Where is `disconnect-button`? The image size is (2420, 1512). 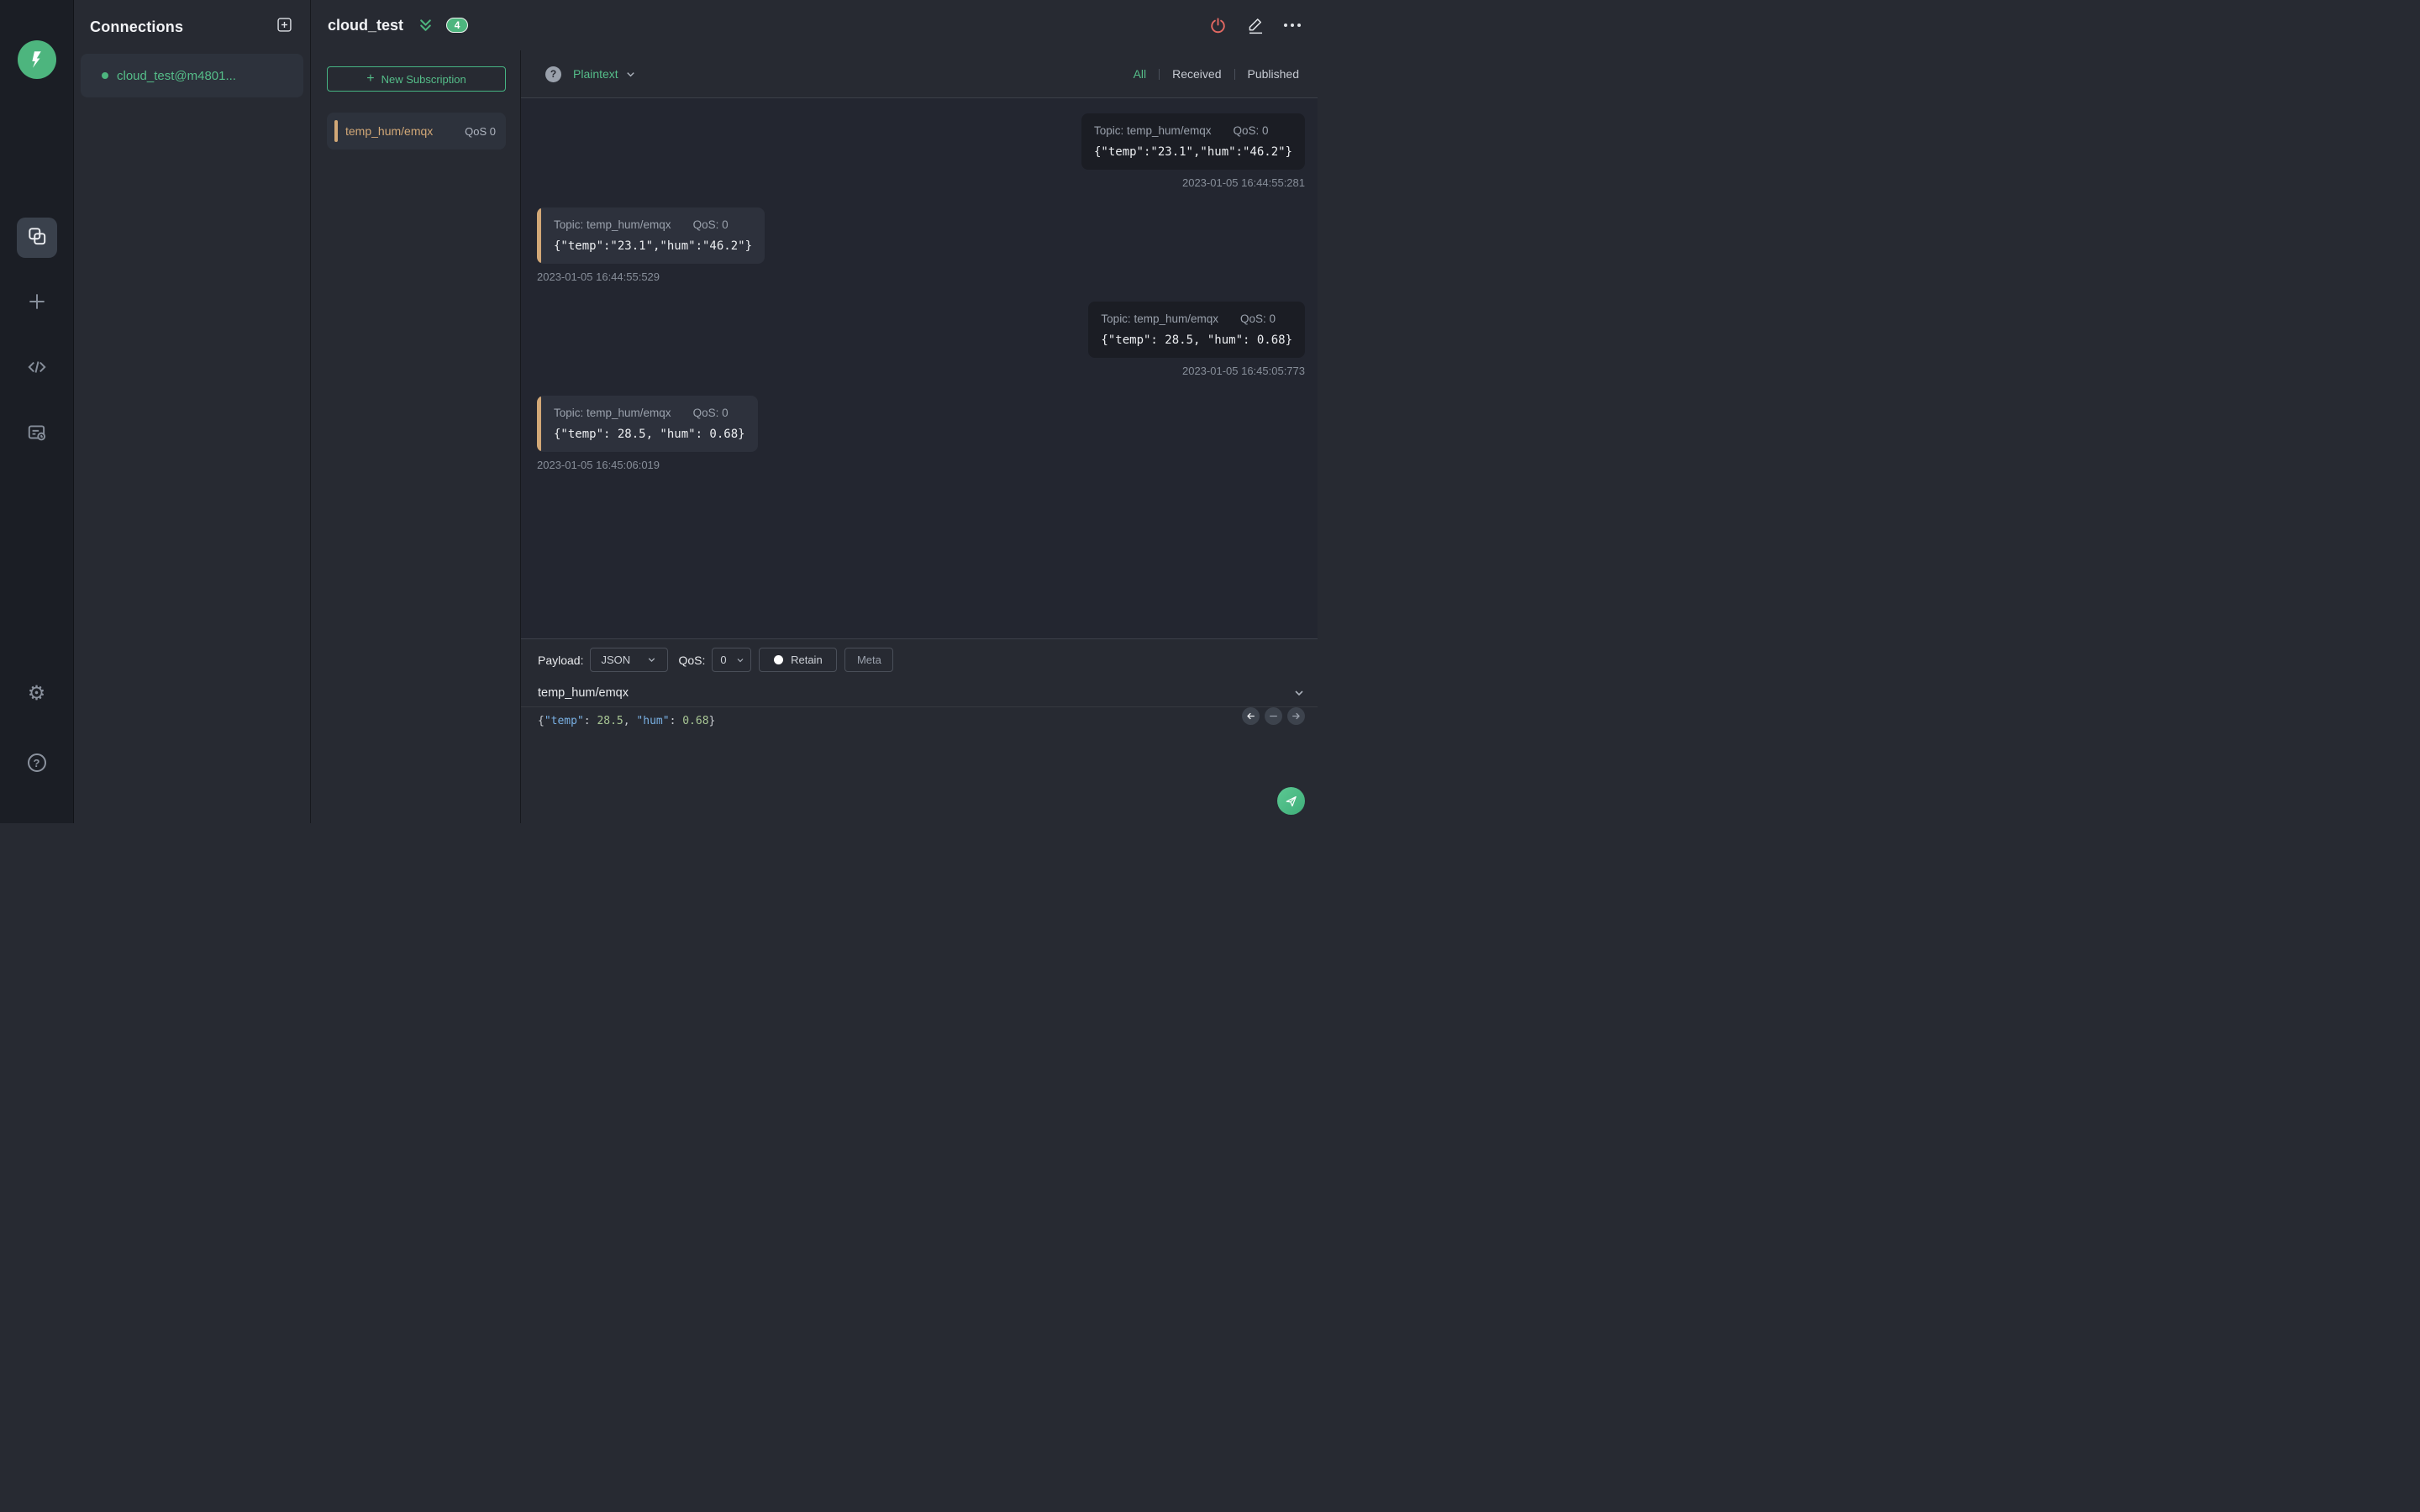 disconnect-button is located at coordinates (1218, 25).